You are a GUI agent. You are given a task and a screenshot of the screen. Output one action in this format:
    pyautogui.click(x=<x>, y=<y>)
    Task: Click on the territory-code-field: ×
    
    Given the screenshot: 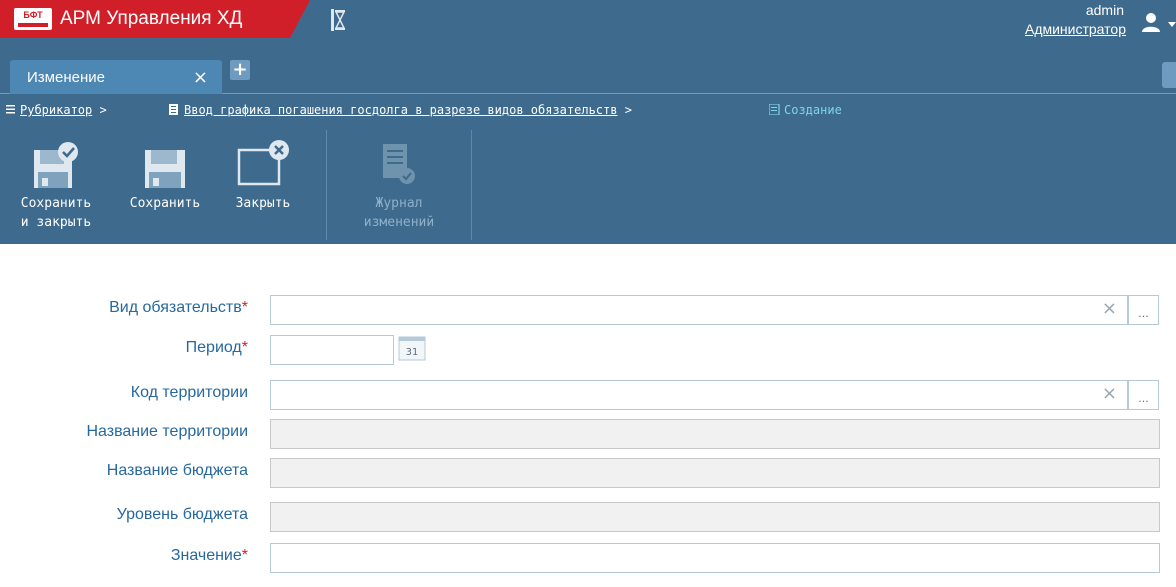 What is the action you would take?
    pyautogui.click(x=699, y=395)
    